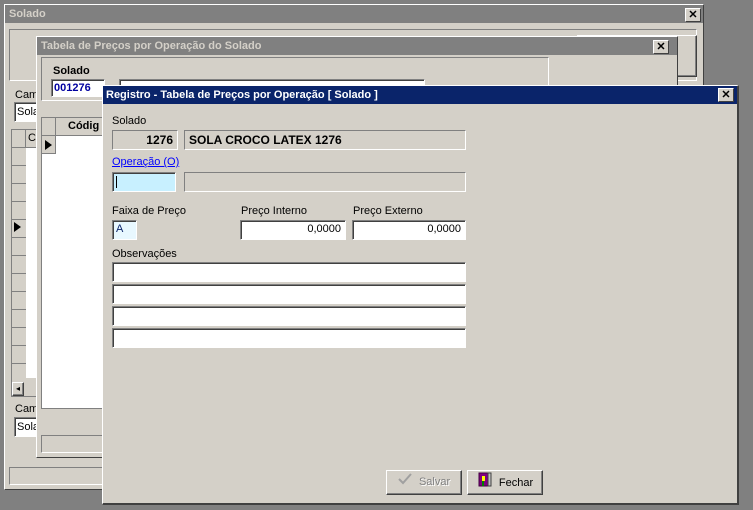 This screenshot has width=753, height=510. I want to click on dialog-close-icon: ✕, so click(726, 95).